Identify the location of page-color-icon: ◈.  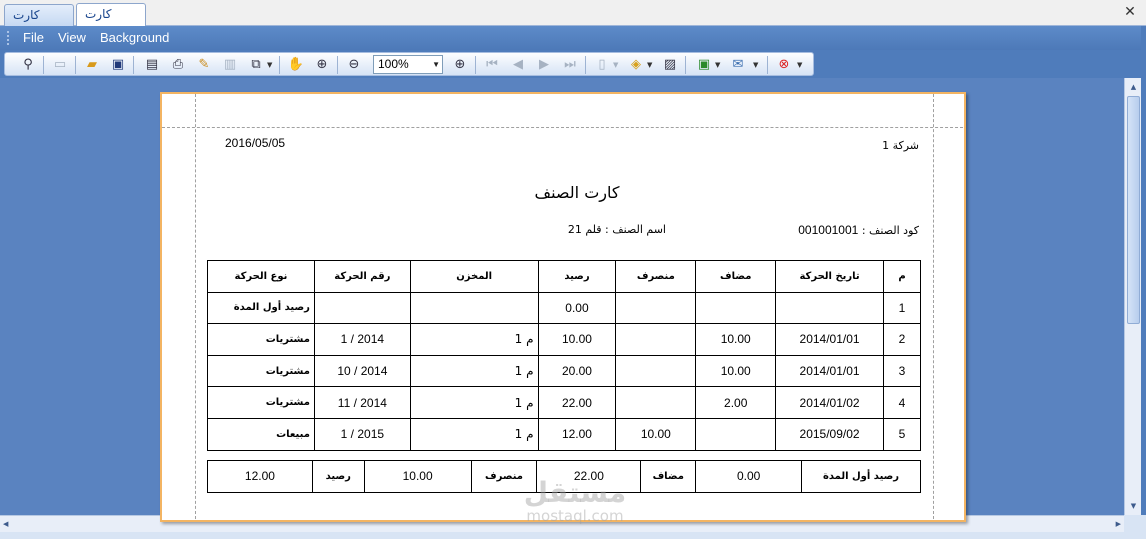
(636, 65).